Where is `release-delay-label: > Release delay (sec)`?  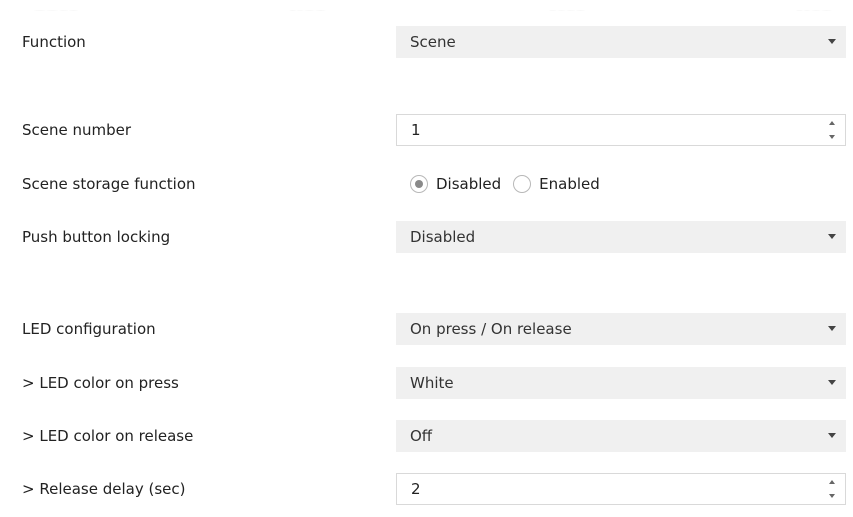
release-delay-label: > Release delay (sec) is located at coordinates (104, 489).